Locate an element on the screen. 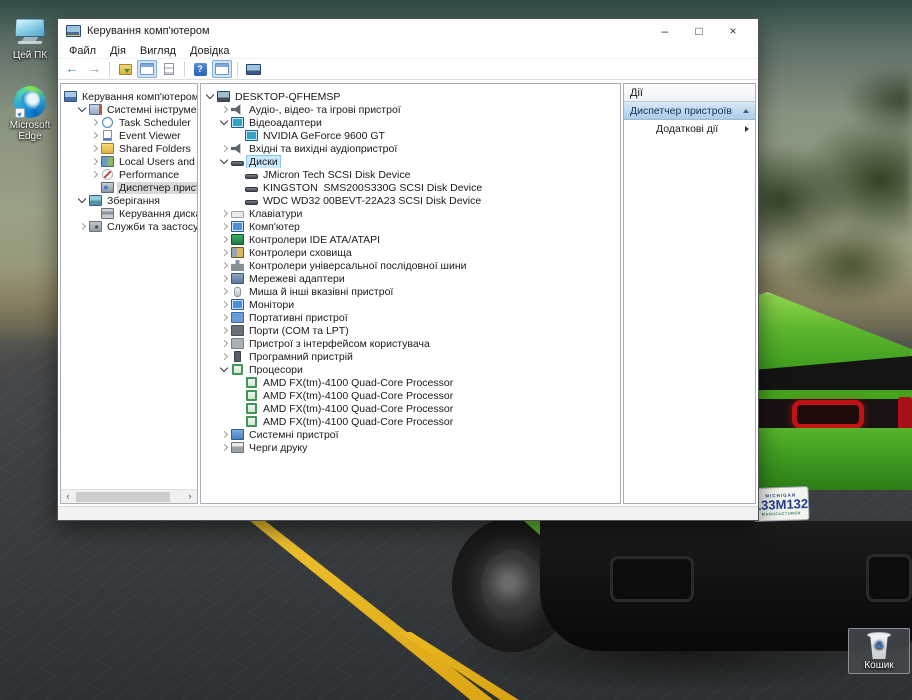  toolbar-button-export-list-icon is located at coordinates (125, 69).